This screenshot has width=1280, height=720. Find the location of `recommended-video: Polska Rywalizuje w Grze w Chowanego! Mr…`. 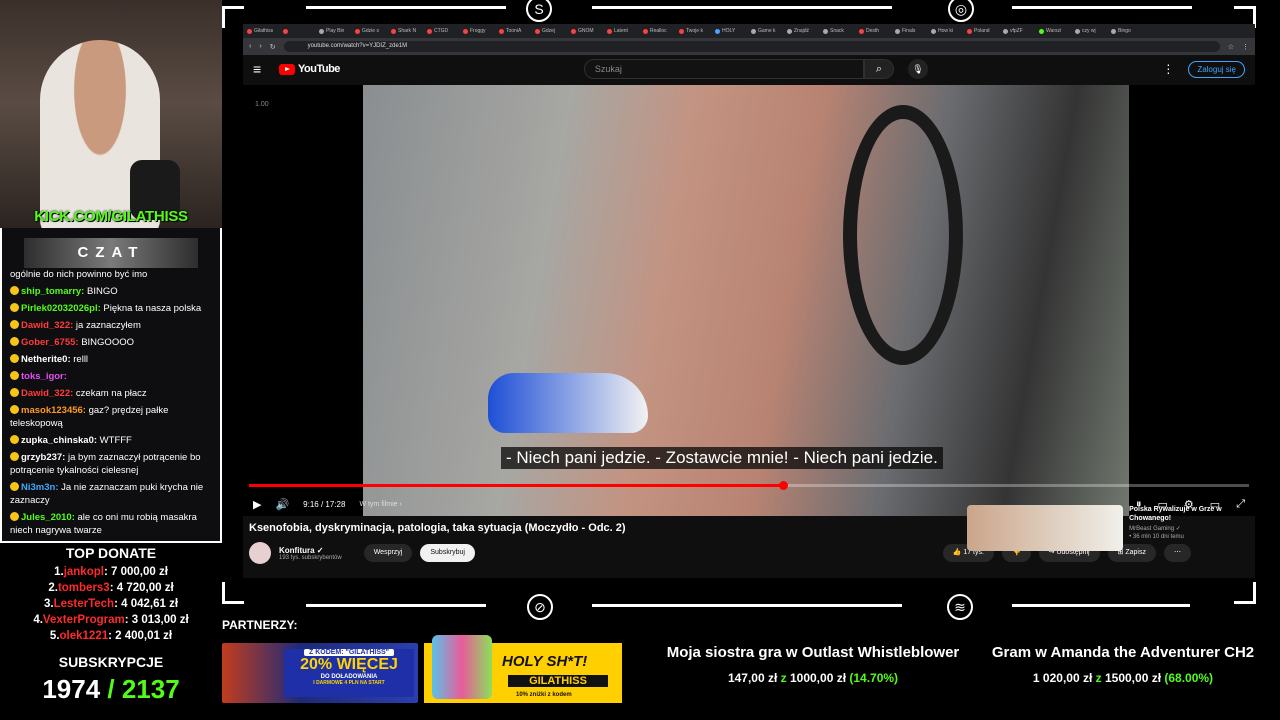

recommended-video: Polska Rywalizuje w Grze w Chowanego! Mr… is located at coordinates (1110, 528).